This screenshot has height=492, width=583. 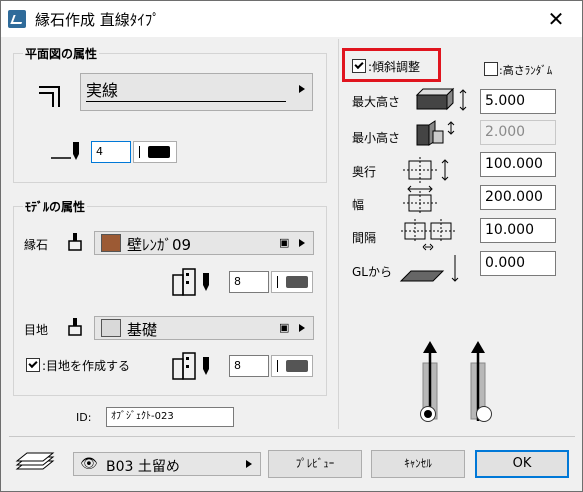 I want to click on radio-dot, so click(x=428, y=414).